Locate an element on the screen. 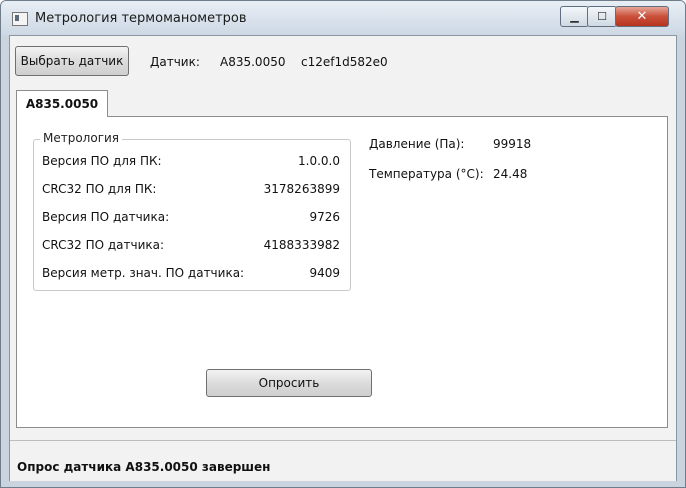  minimize-icon: ▁ is located at coordinates (574, 16).